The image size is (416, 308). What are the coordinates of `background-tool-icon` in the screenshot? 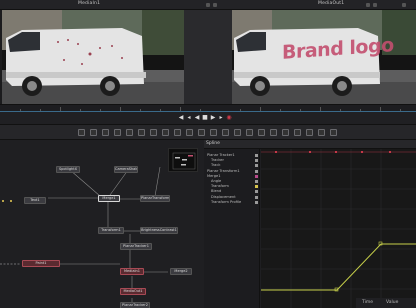 It's located at (81, 132).